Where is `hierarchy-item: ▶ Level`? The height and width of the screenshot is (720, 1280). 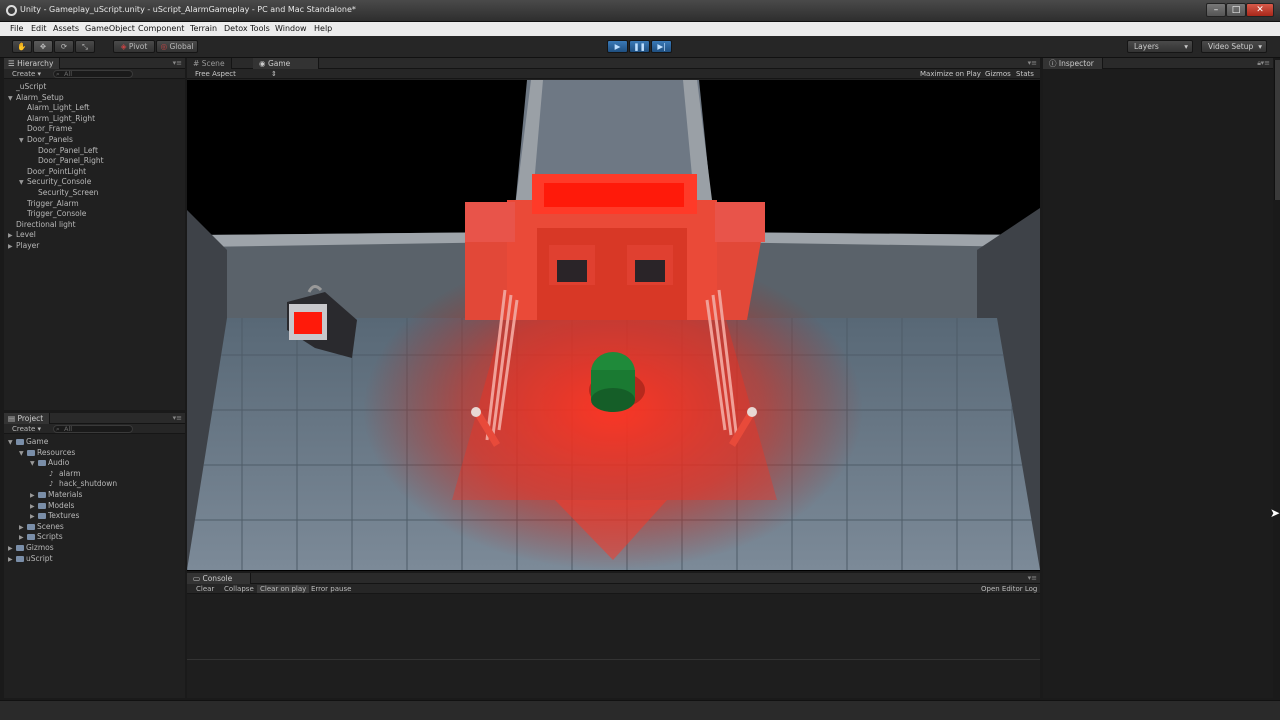 hierarchy-item: ▶ Level is located at coordinates (22, 235).